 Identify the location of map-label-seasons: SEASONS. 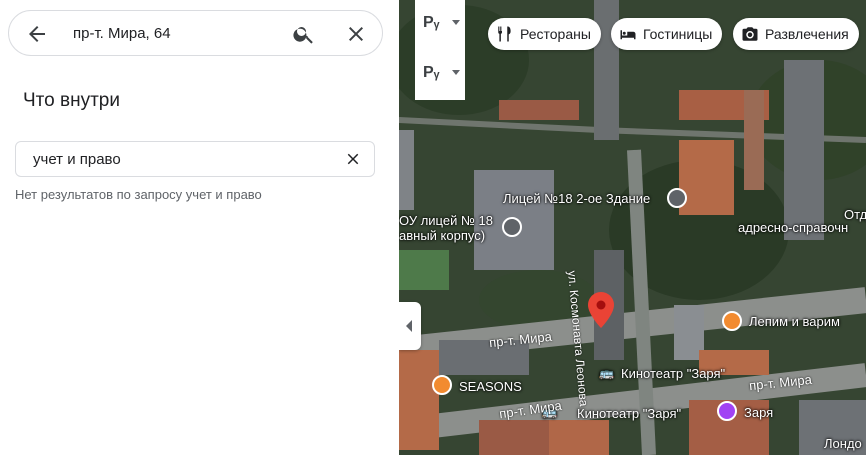
(490, 386).